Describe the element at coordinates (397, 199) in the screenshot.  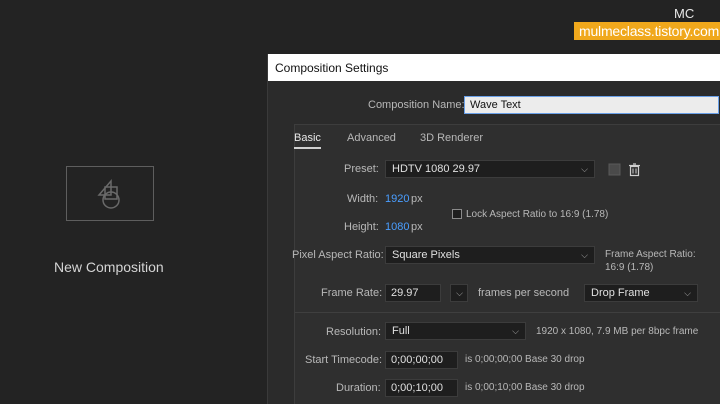
I see `width-value: 1920` at that location.